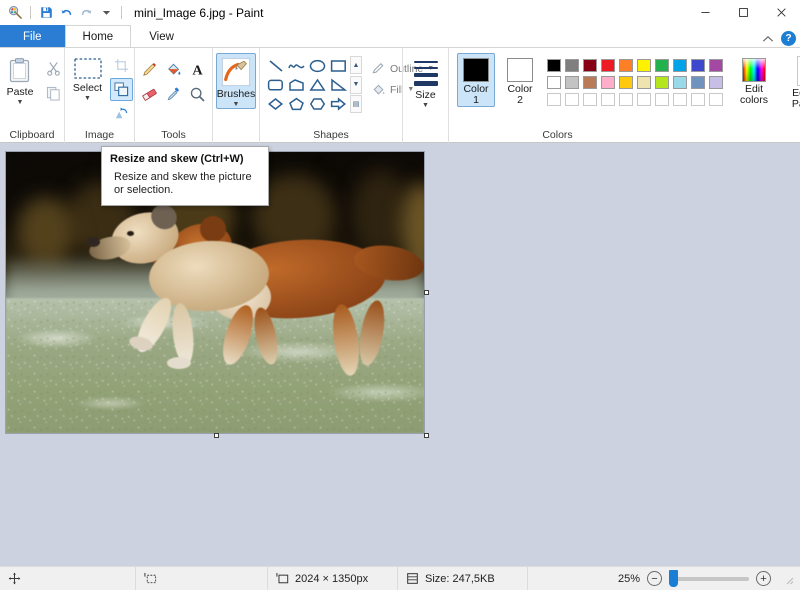  Describe the element at coordinates (216, 435) in the screenshot. I see `resize-handle-bottom` at that location.